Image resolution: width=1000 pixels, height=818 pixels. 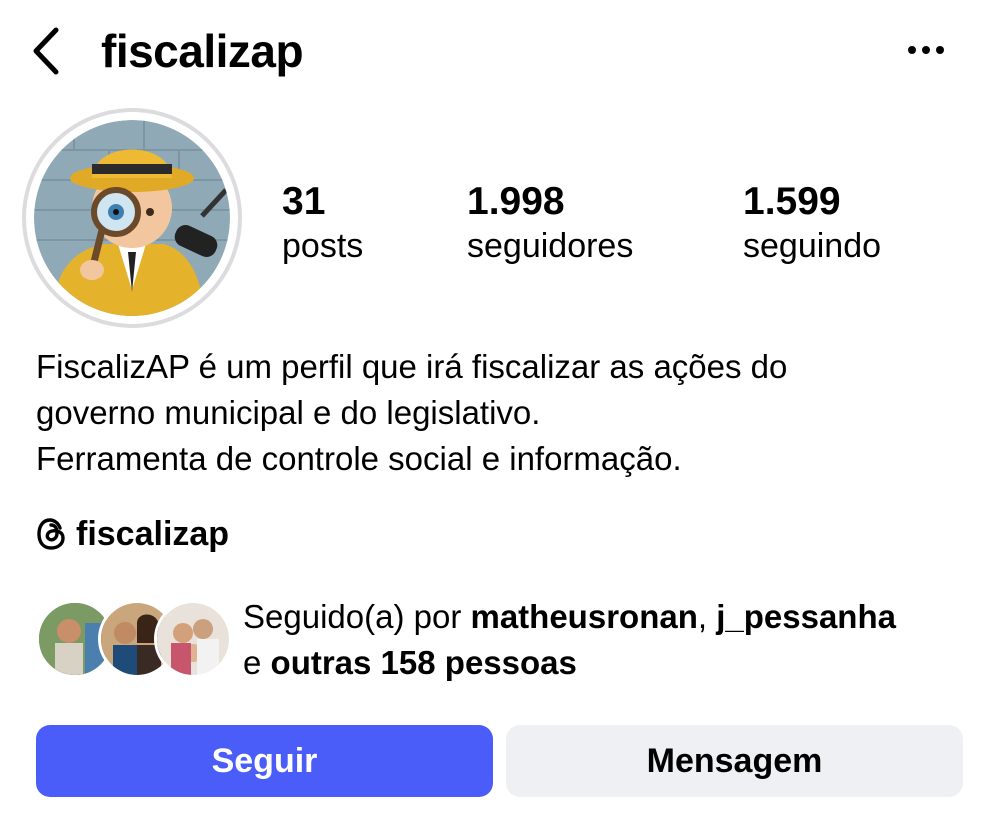 I want to click on chevron-left-icon, so click(x=46, y=51).